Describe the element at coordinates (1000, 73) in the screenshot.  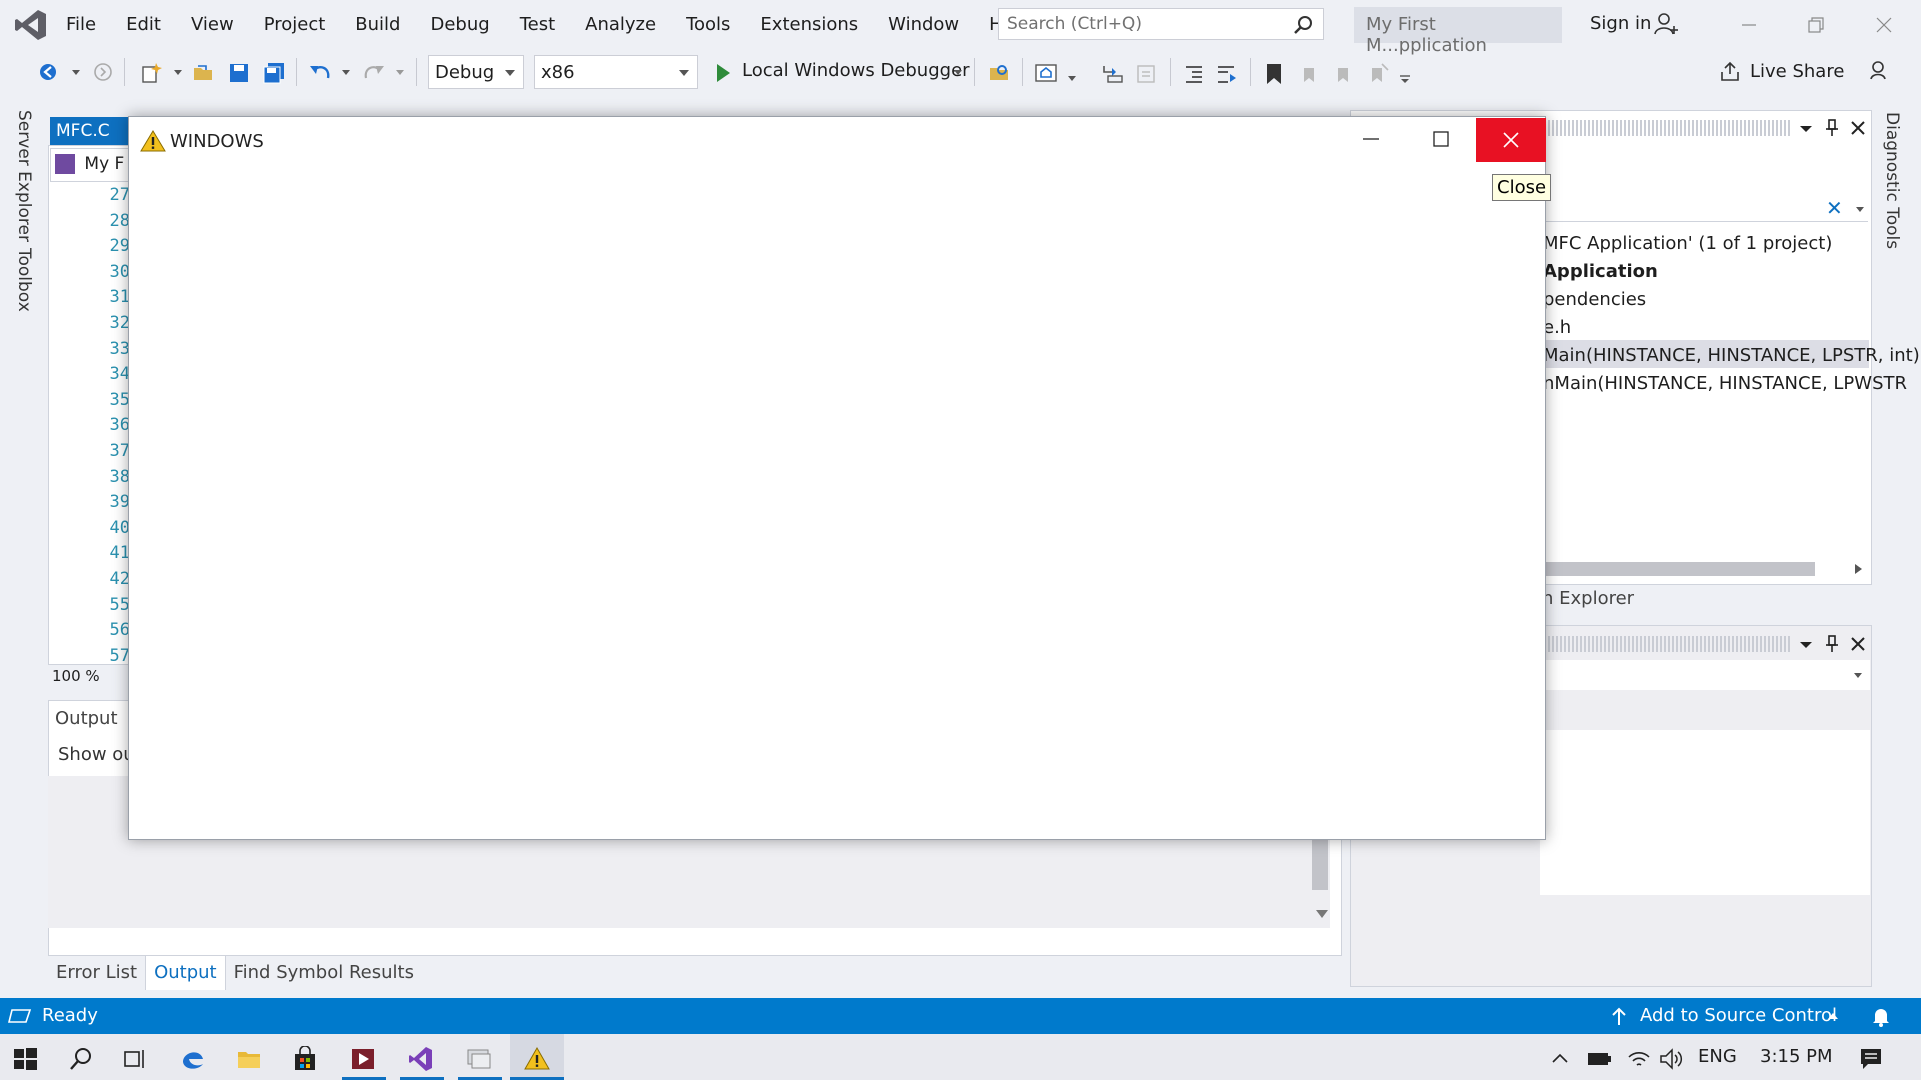
I see `find-in-files-icon` at that location.